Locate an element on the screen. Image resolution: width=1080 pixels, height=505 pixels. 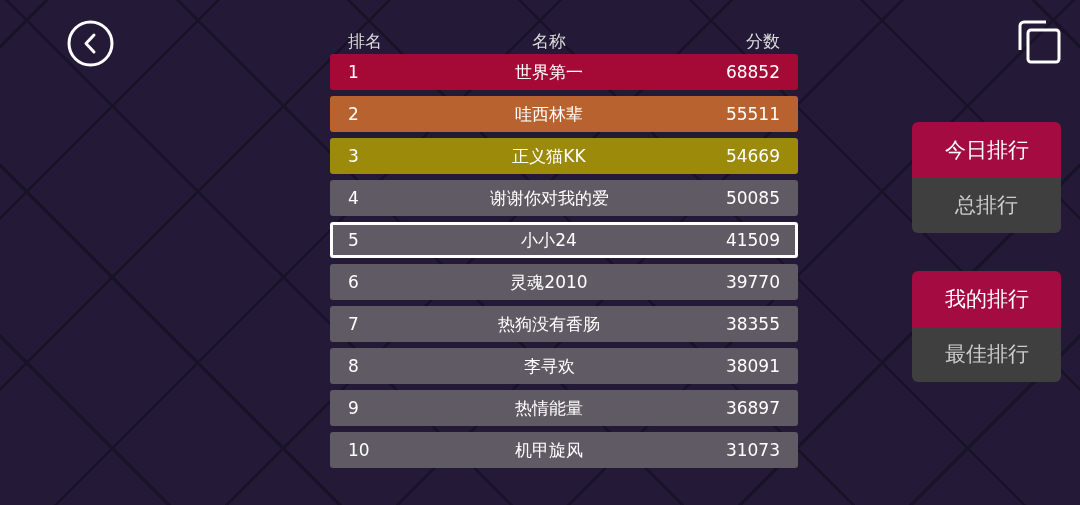
name-cell-text: 哇西林辈 is located at coordinates (549, 114).